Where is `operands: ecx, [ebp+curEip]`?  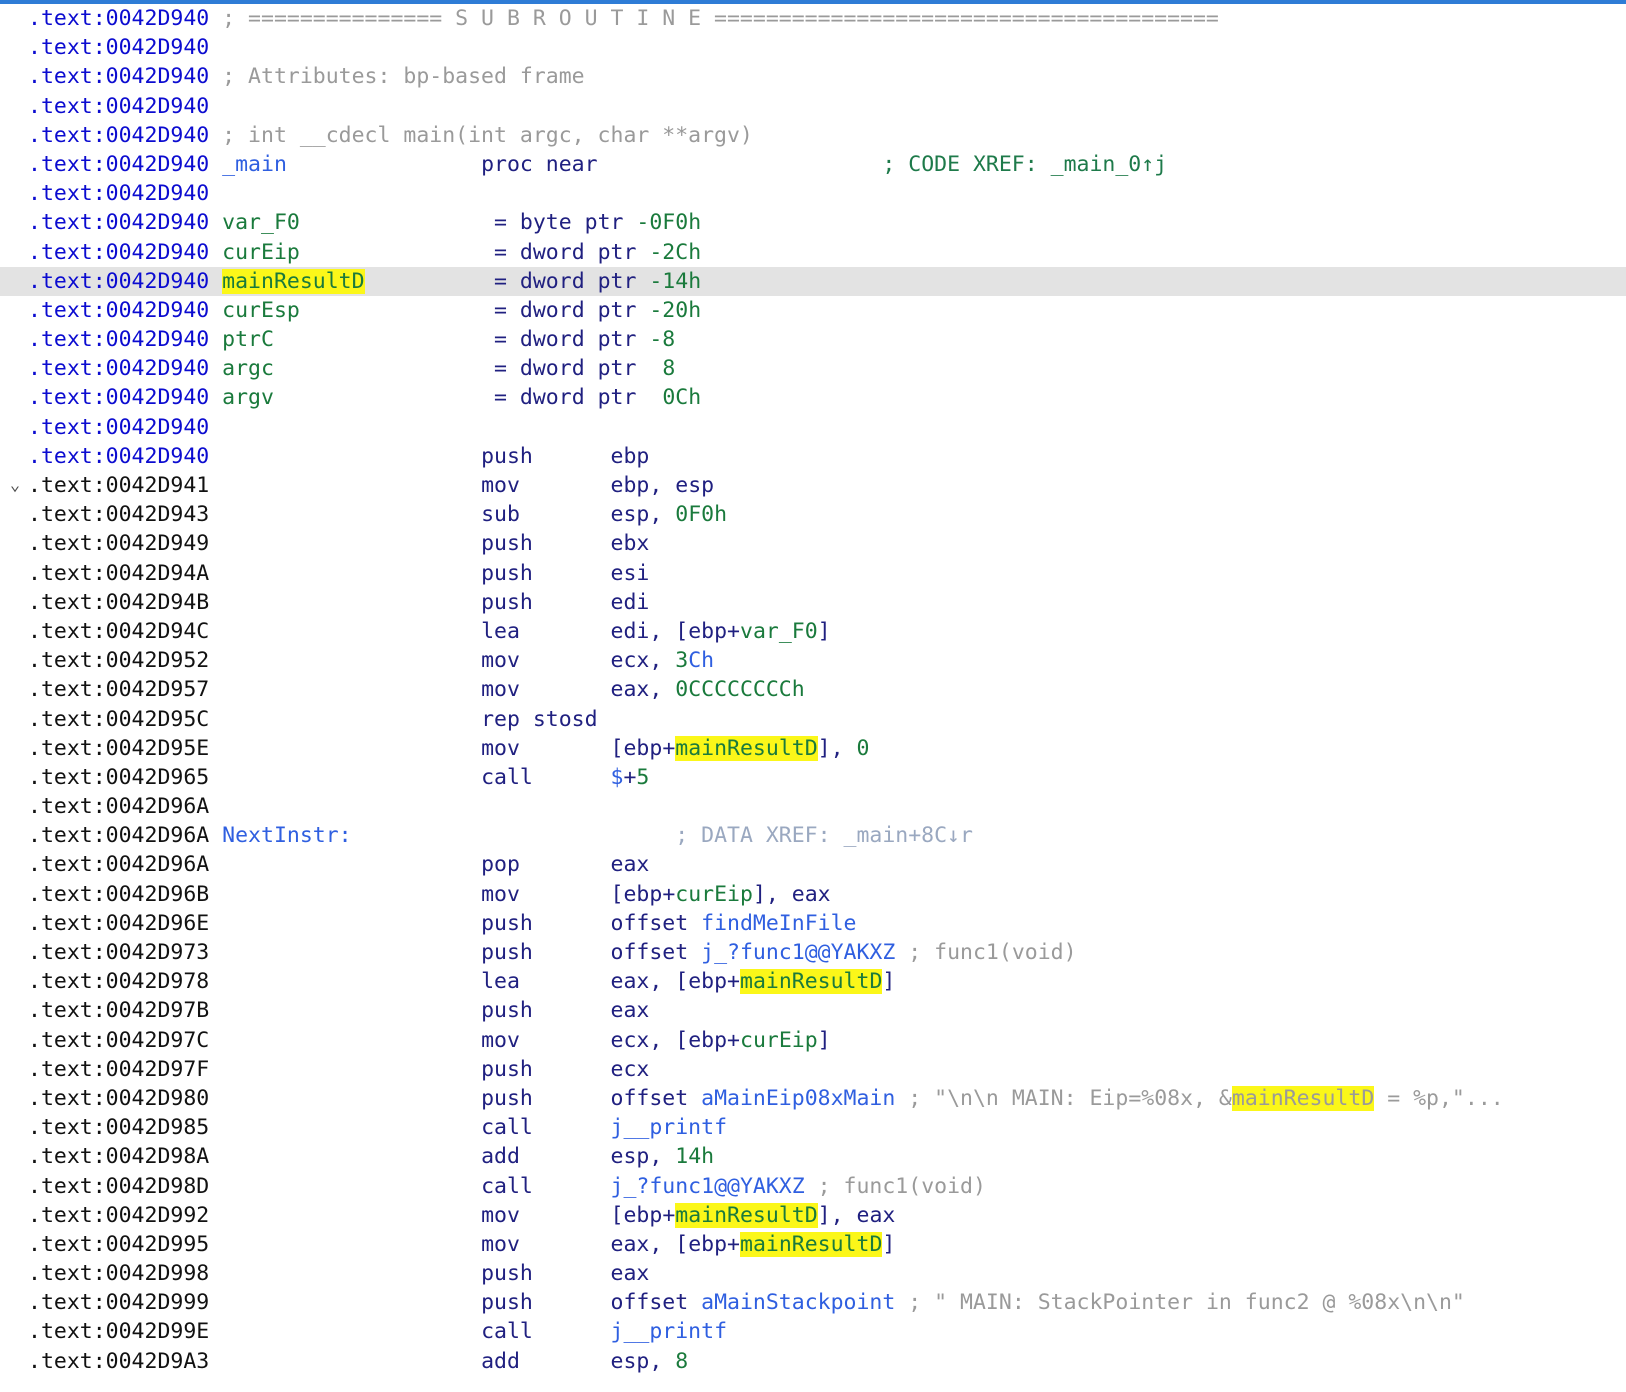 operands: ecx, [ebp+curEip] is located at coordinates (721, 1040).